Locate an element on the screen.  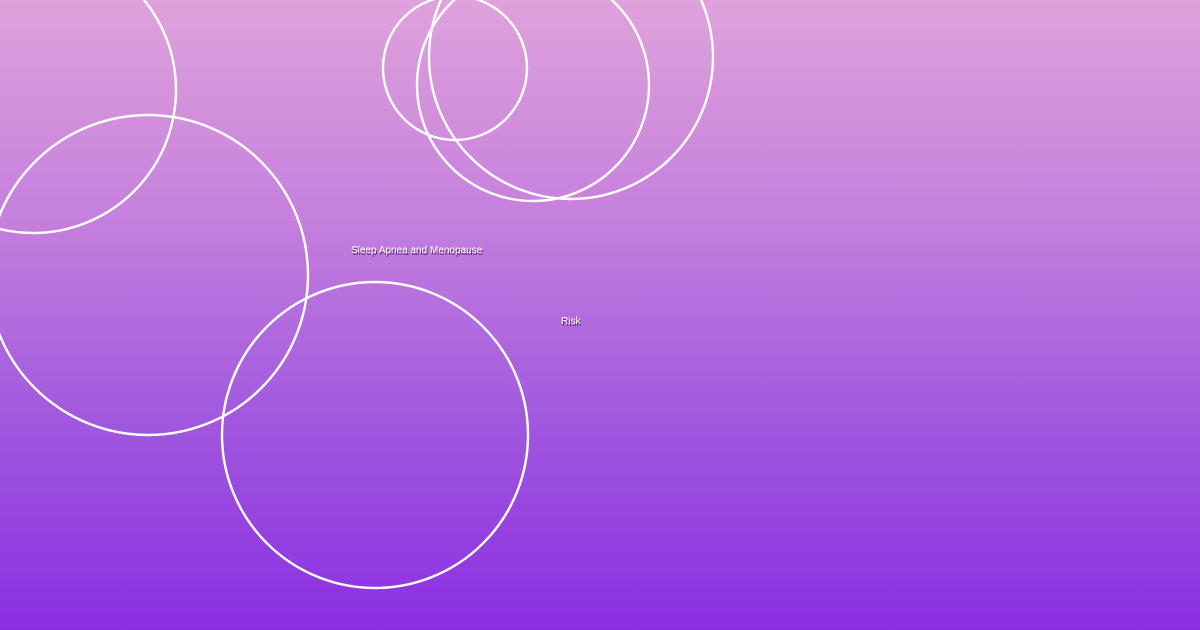
decorative-circle-left is located at coordinates (155, 275).